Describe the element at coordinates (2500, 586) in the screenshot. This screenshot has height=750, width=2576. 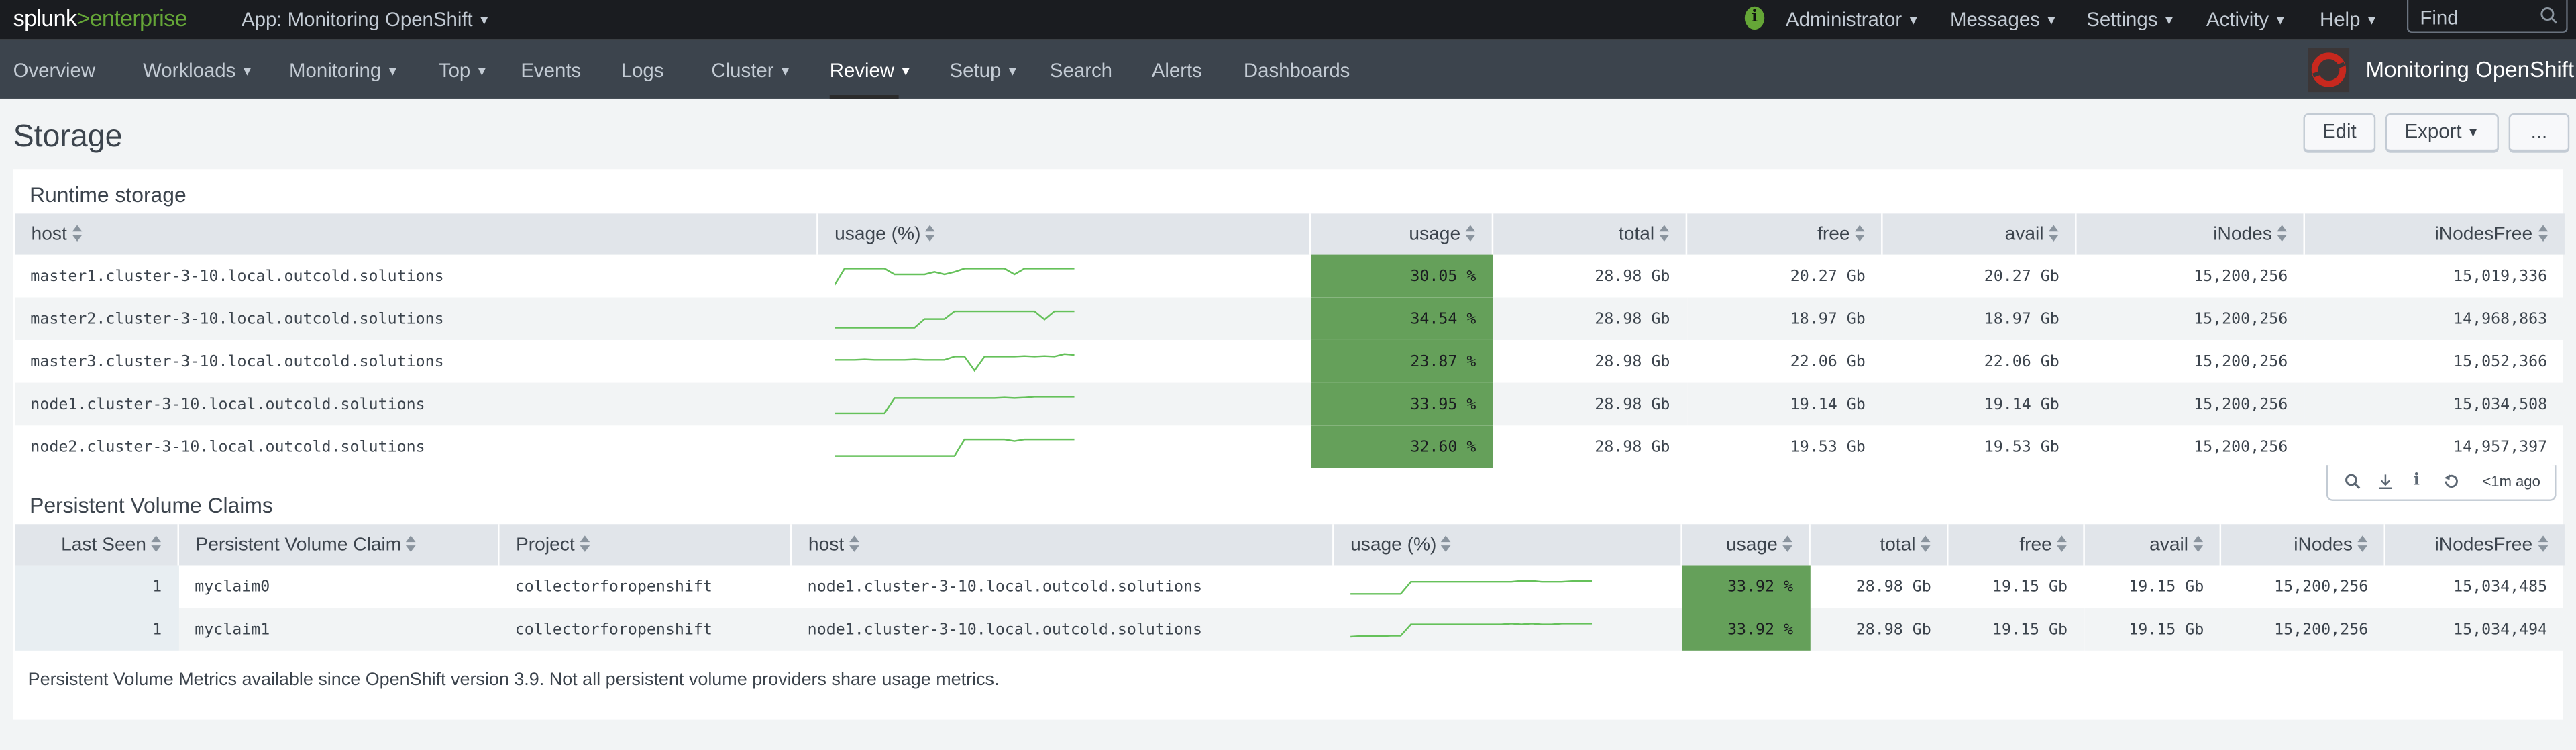
I see `inodes-free-cell: 15,034,485` at that location.